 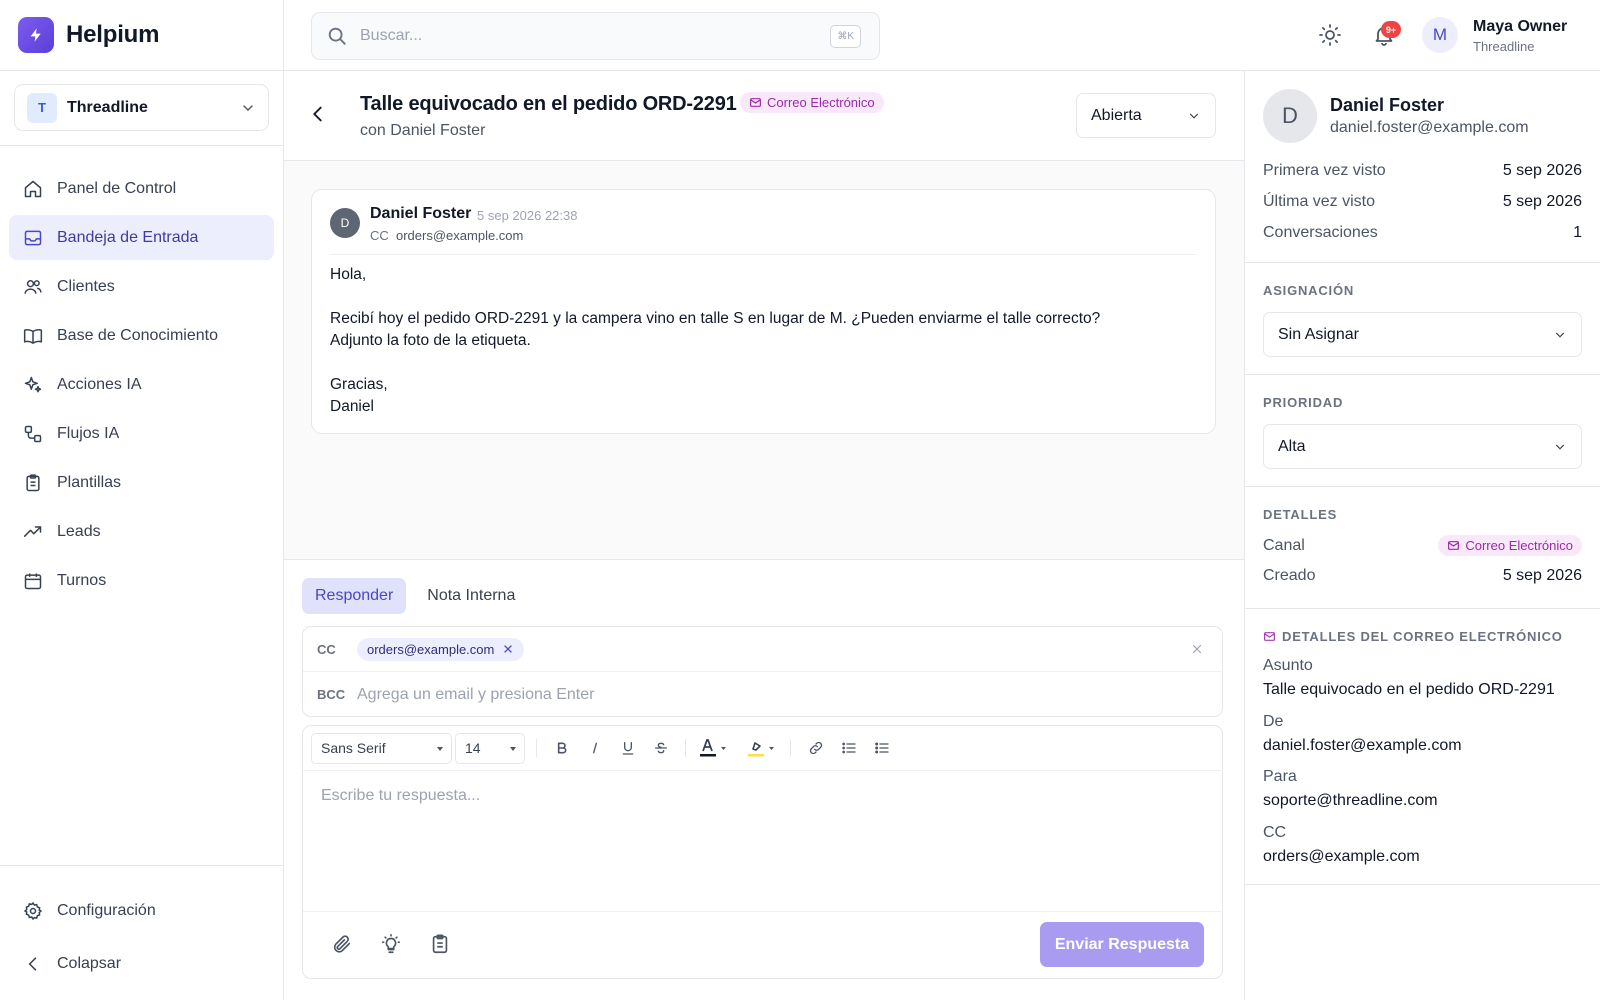 I want to click on font-family-value: Sans Serif, so click(x=353, y=748).